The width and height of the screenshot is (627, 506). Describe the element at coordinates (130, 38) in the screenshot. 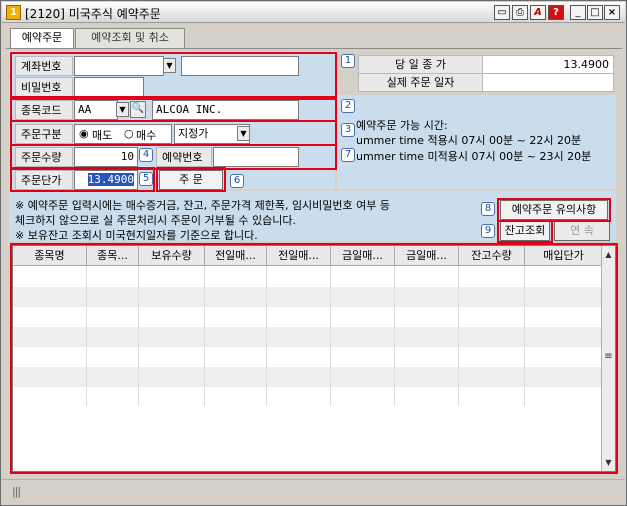

I see `tab-reserve-inquiry: 예약조회 및 취소` at that location.